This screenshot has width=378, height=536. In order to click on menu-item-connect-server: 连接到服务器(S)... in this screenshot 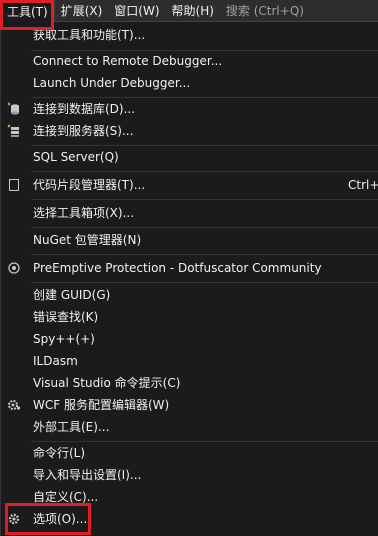, I will do `click(189, 131)`.